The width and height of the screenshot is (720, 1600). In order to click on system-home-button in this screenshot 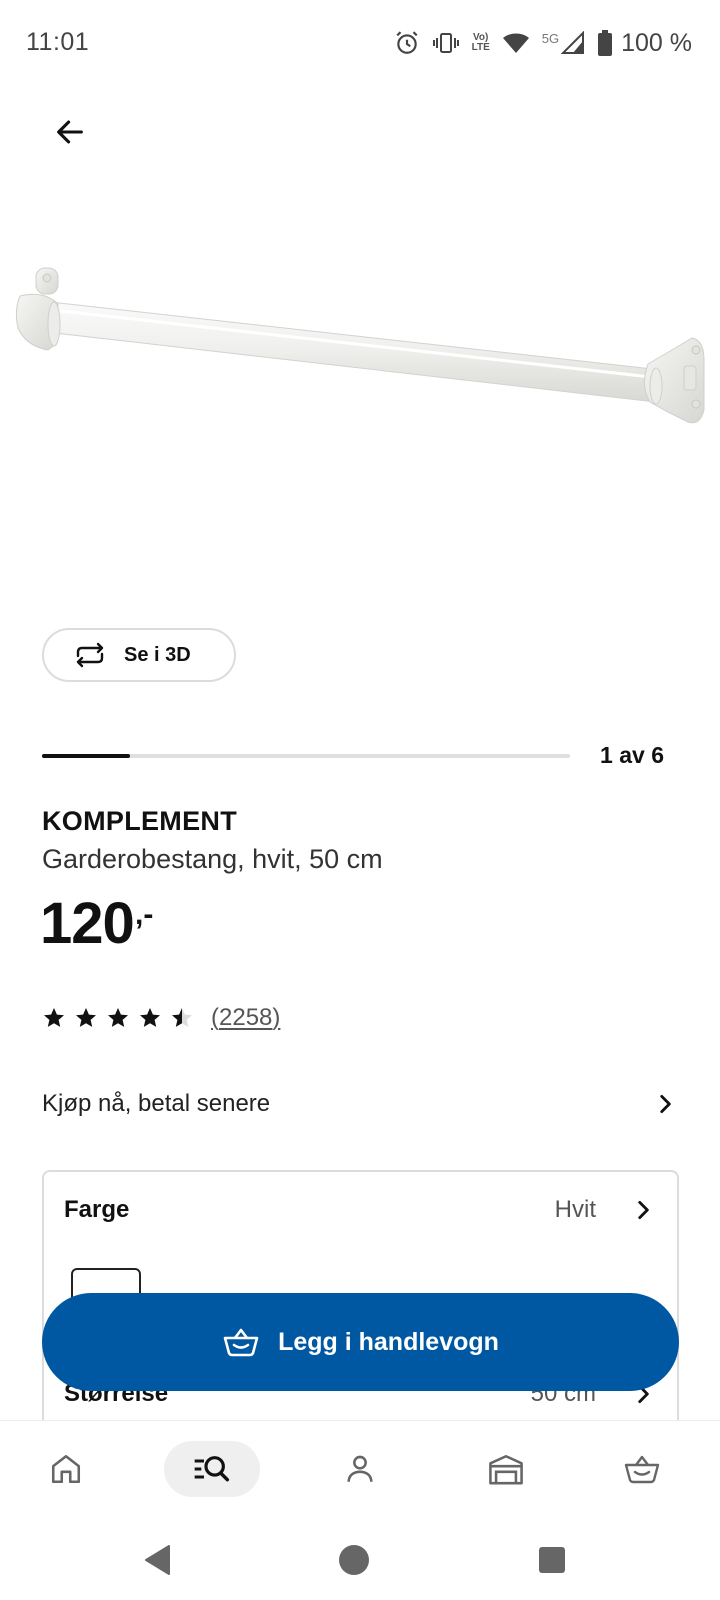, I will do `click(354, 1560)`.